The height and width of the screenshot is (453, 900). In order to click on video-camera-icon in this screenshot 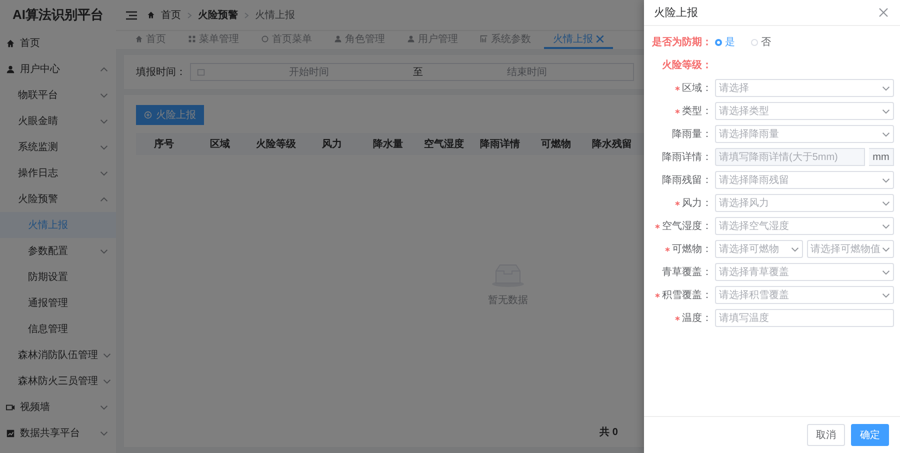, I will do `click(10, 407)`.